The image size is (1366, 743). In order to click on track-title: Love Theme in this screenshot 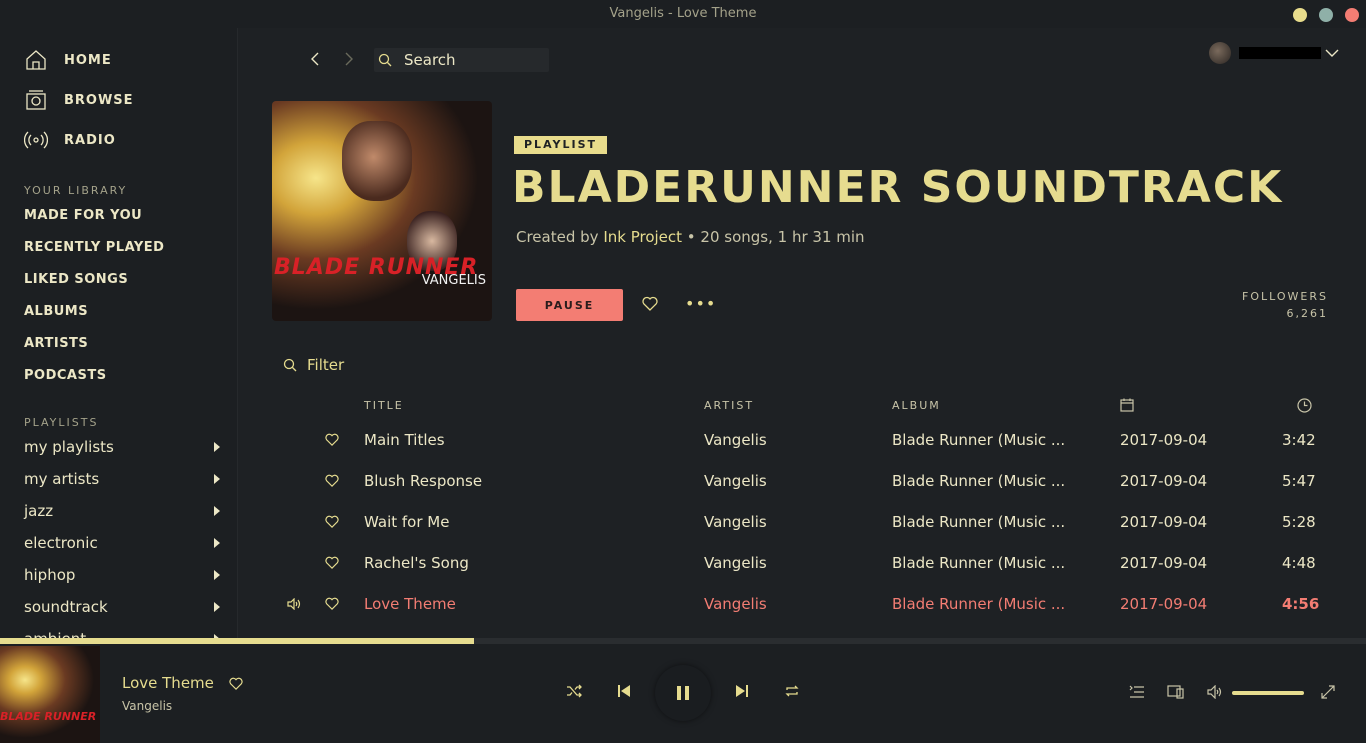, I will do `click(410, 604)`.